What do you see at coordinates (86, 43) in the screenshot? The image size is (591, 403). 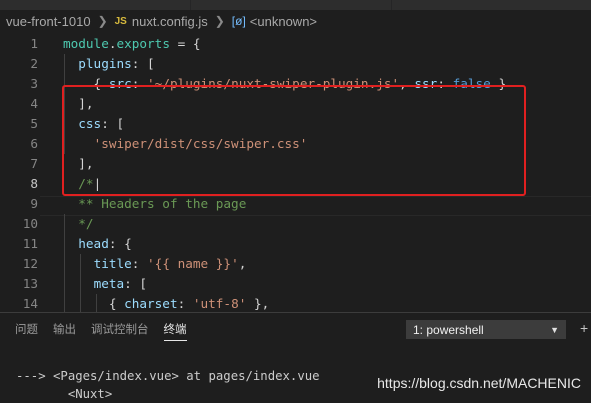 I see `code-token: module` at bounding box center [86, 43].